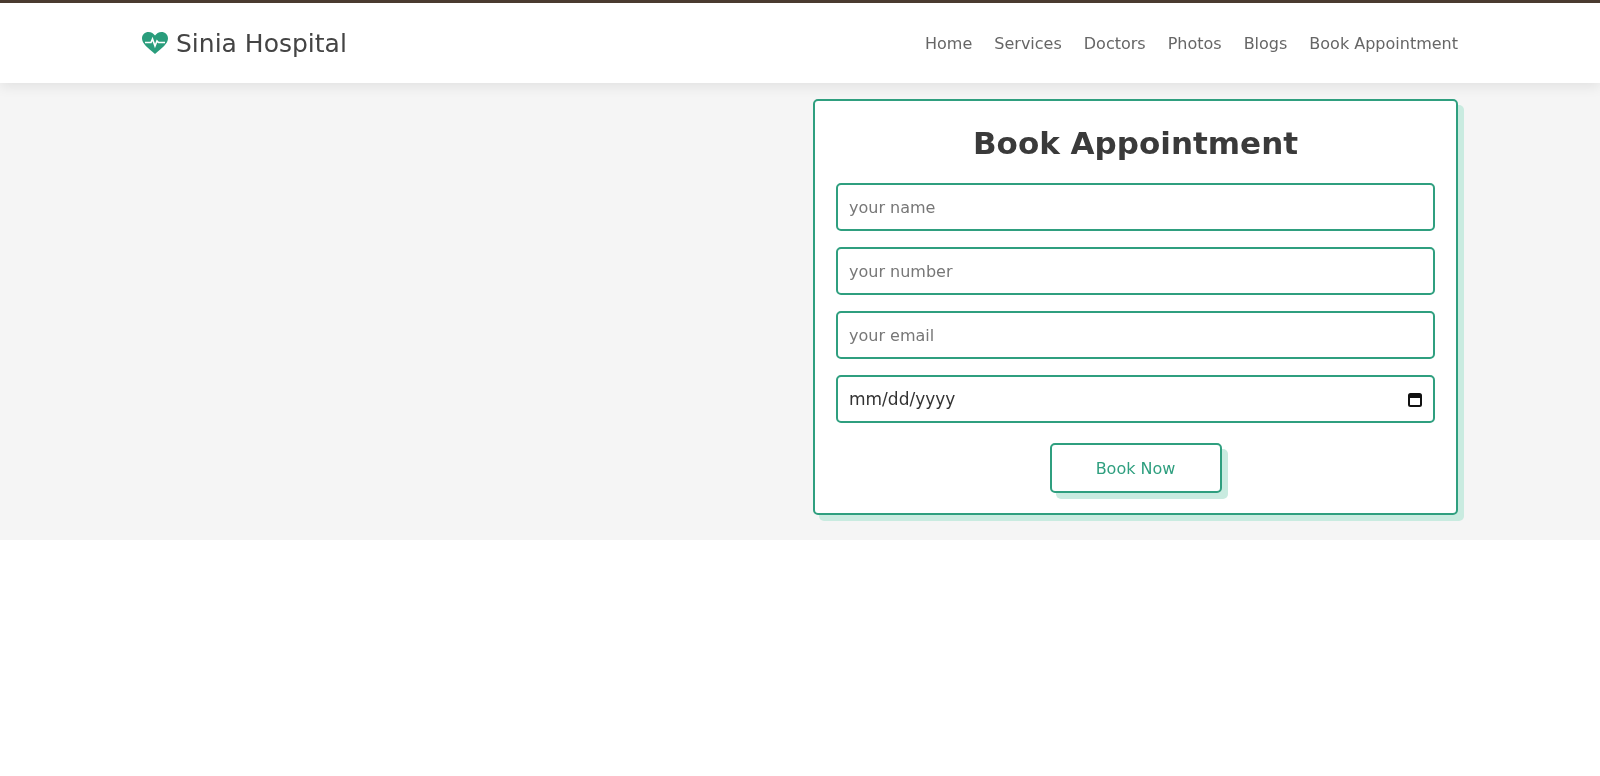  Describe the element at coordinates (1383, 43) in the screenshot. I see `nav-link: Book Appointment` at that location.